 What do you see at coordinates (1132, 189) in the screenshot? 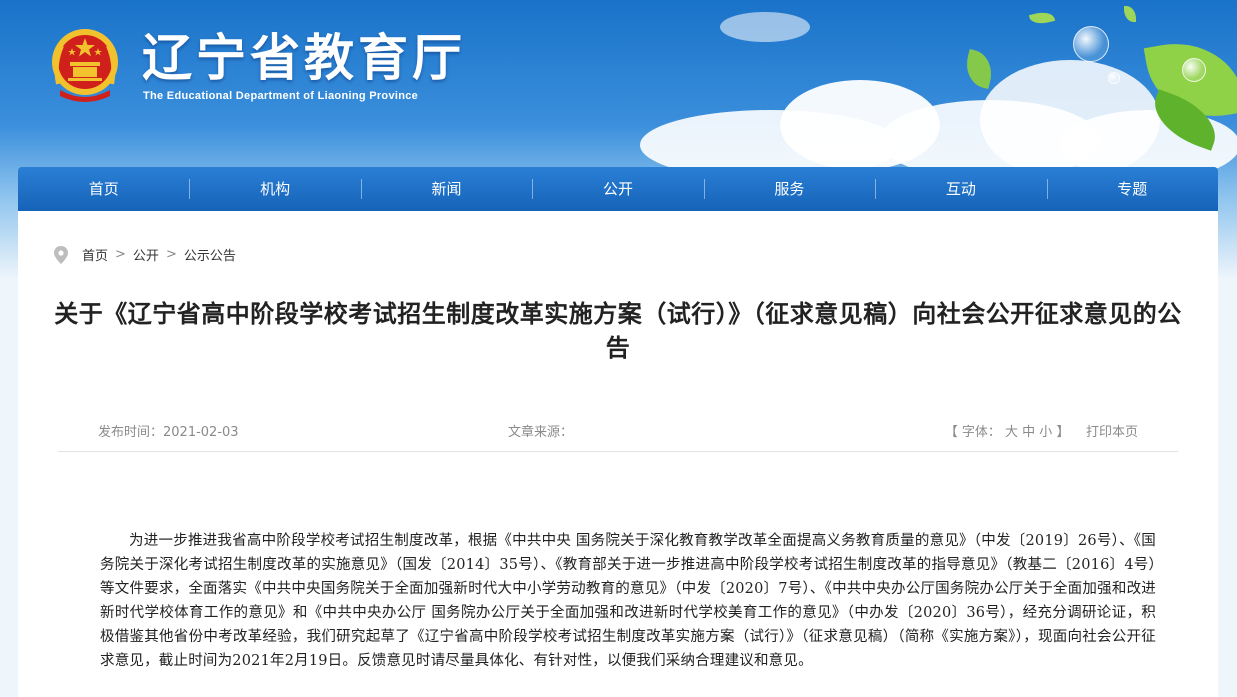
I see `nav-item-topics: 专题` at bounding box center [1132, 189].